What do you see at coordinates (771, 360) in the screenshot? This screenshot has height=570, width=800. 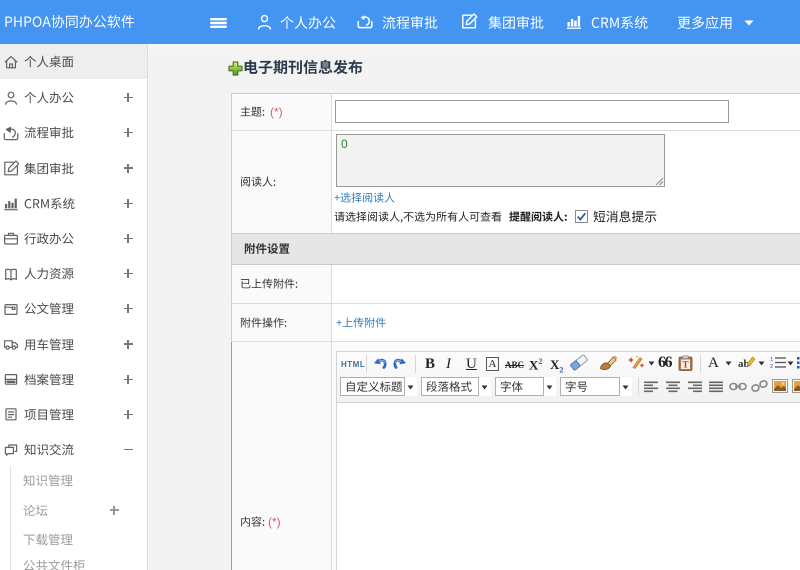 I see `svg-text: 1` at bounding box center [771, 360].